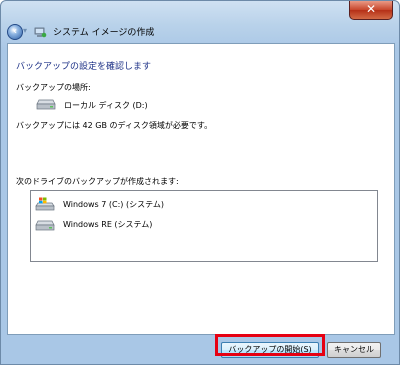 The width and height of the screenshot is (400, 365). I want to click on backup-location-value: ローカル ディスク (D:), so click(106, 105).